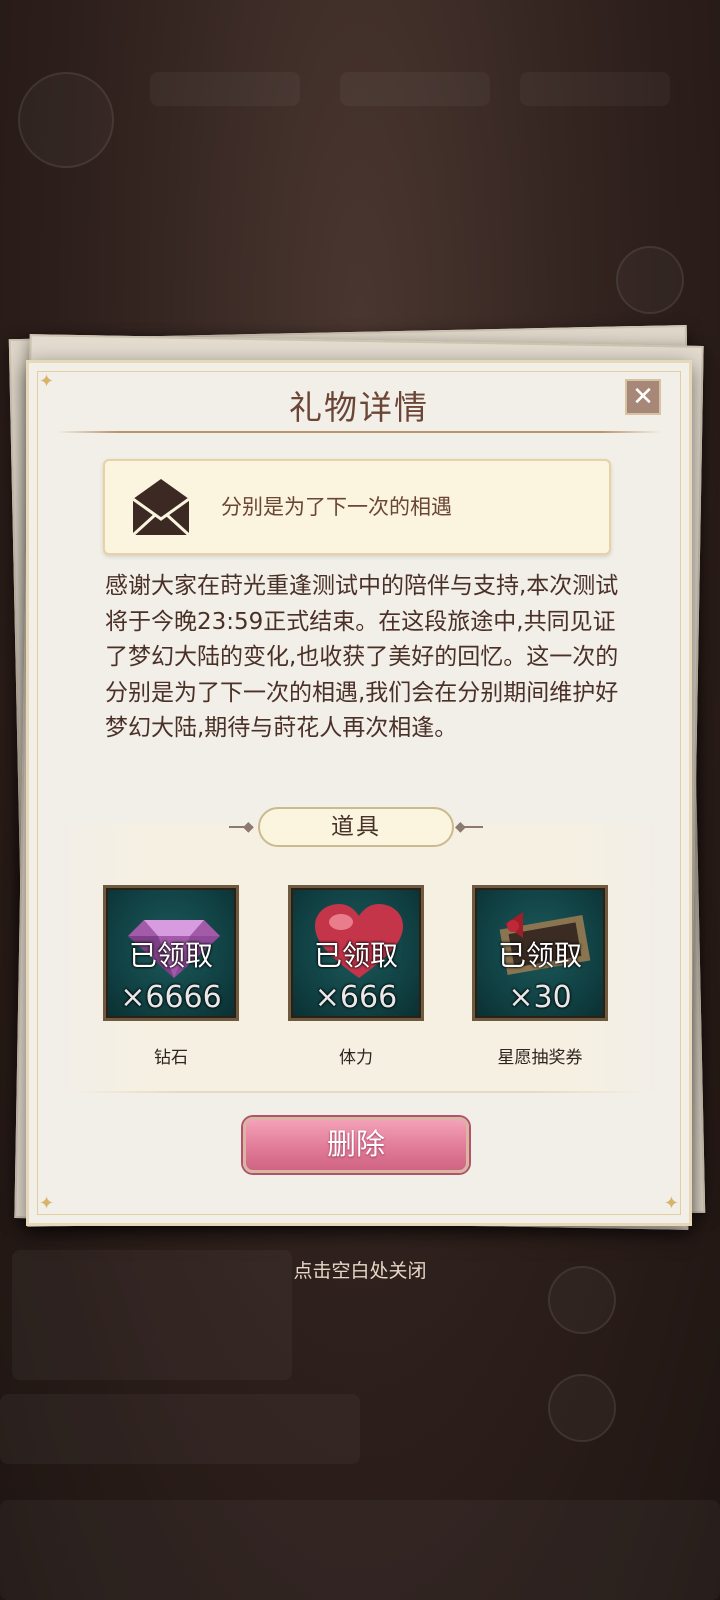  What do you see at coordinates (356, 1145) in the screenshot?
I see `delete-button: 删除` at bounding box center [356, 1145].